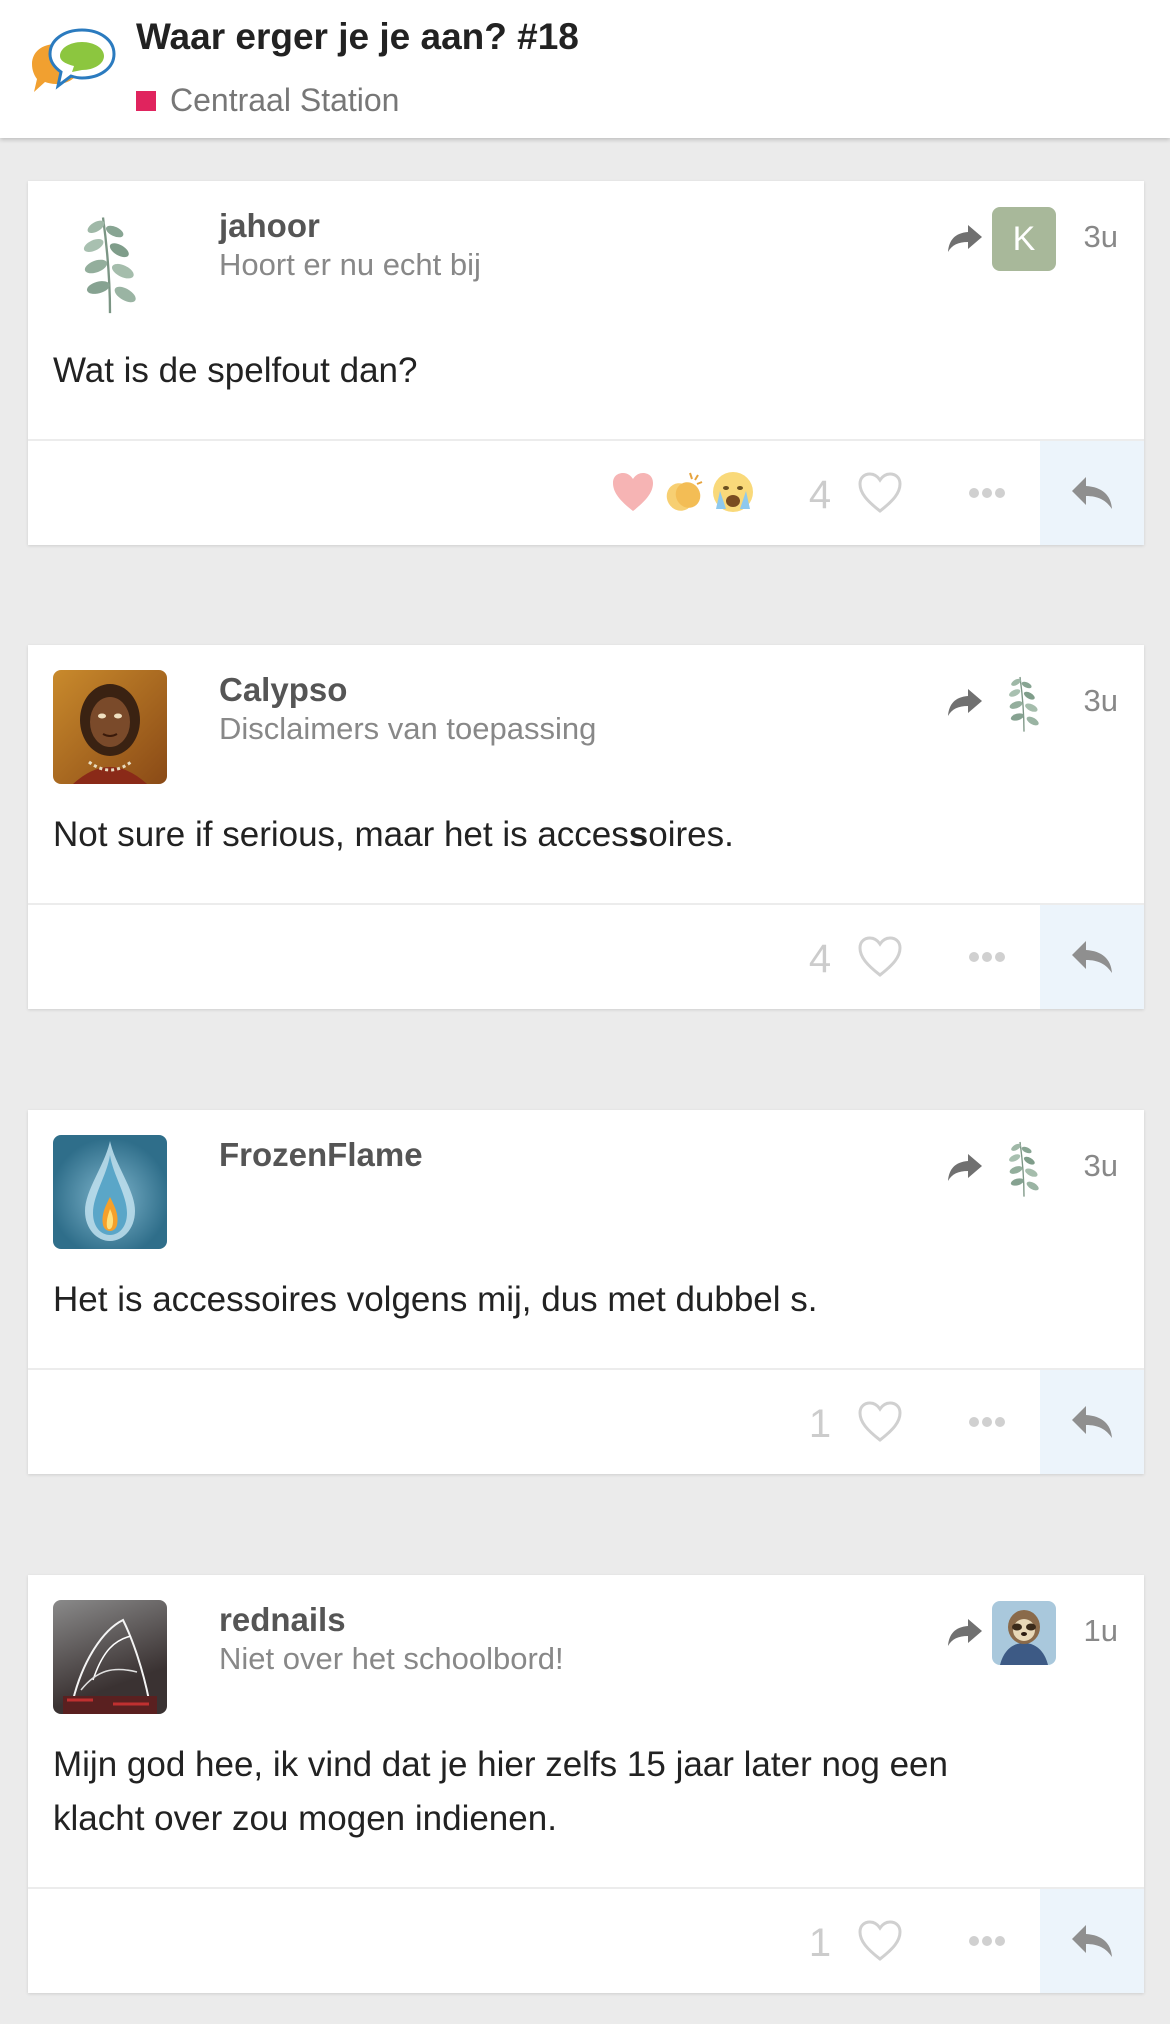 The height and width of the screenshot is (2024, 1170). I want to click on post-body-line: klacht over zou mogen indienen., so click(305, 1818).